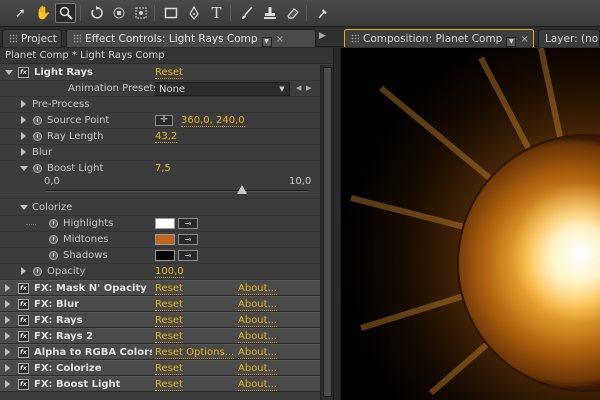 The height and width of the screenshot is (400, 600). I want to click on pan-behind-icon, so click(140, 13).